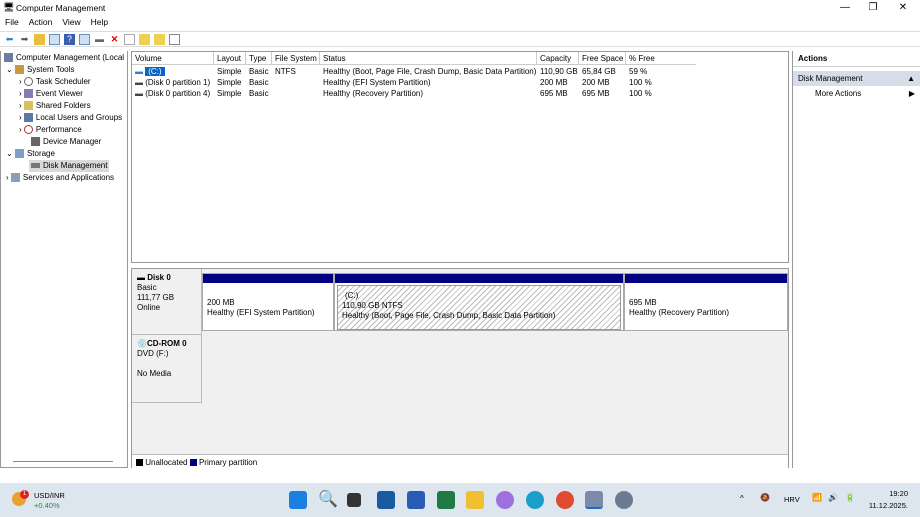 The width and height of the screenshot is (920, 517). I want to click on tree-label: Device Manager, so click(72, 141).